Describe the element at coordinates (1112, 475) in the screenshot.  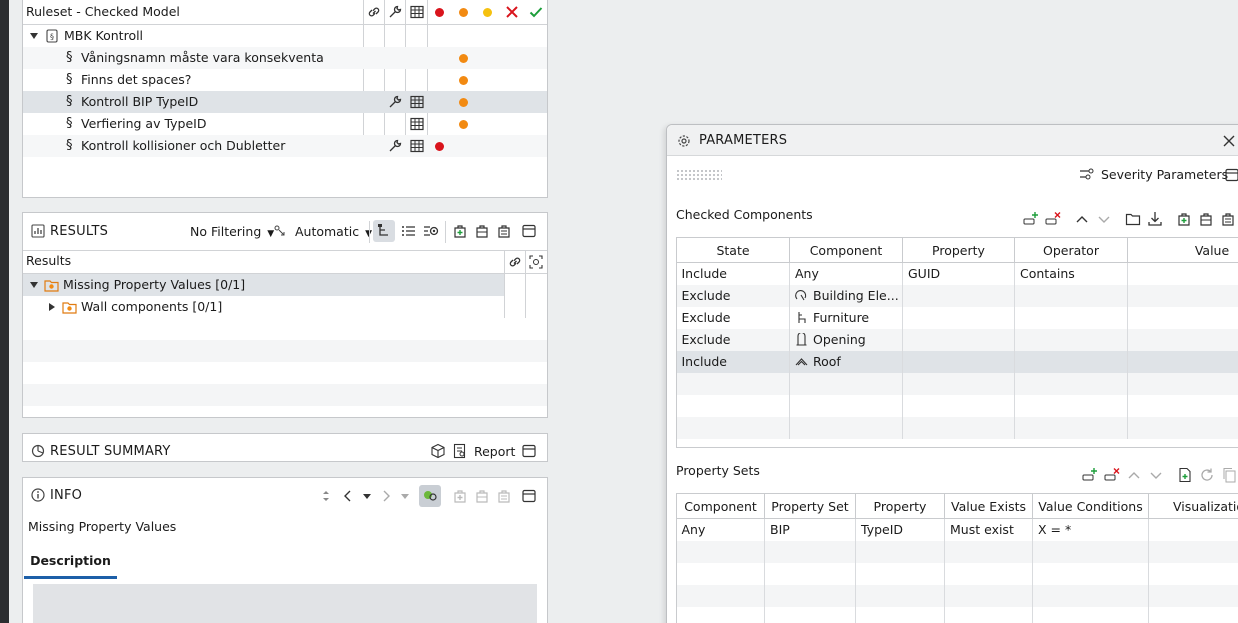
I see `remove-row-icon` at that location.